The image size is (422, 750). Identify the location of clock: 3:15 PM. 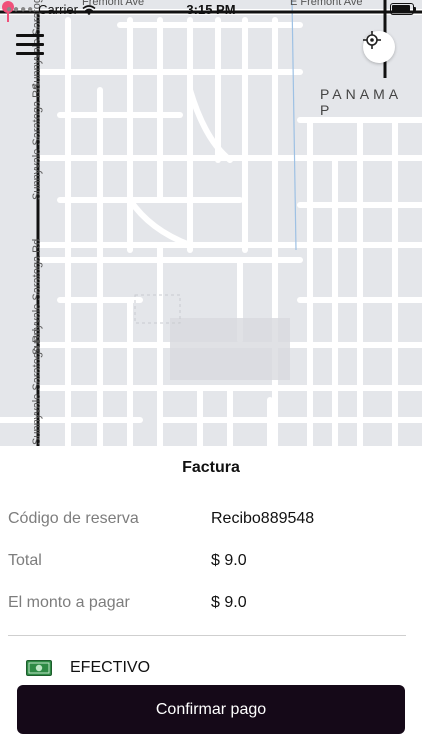
(211, 9).